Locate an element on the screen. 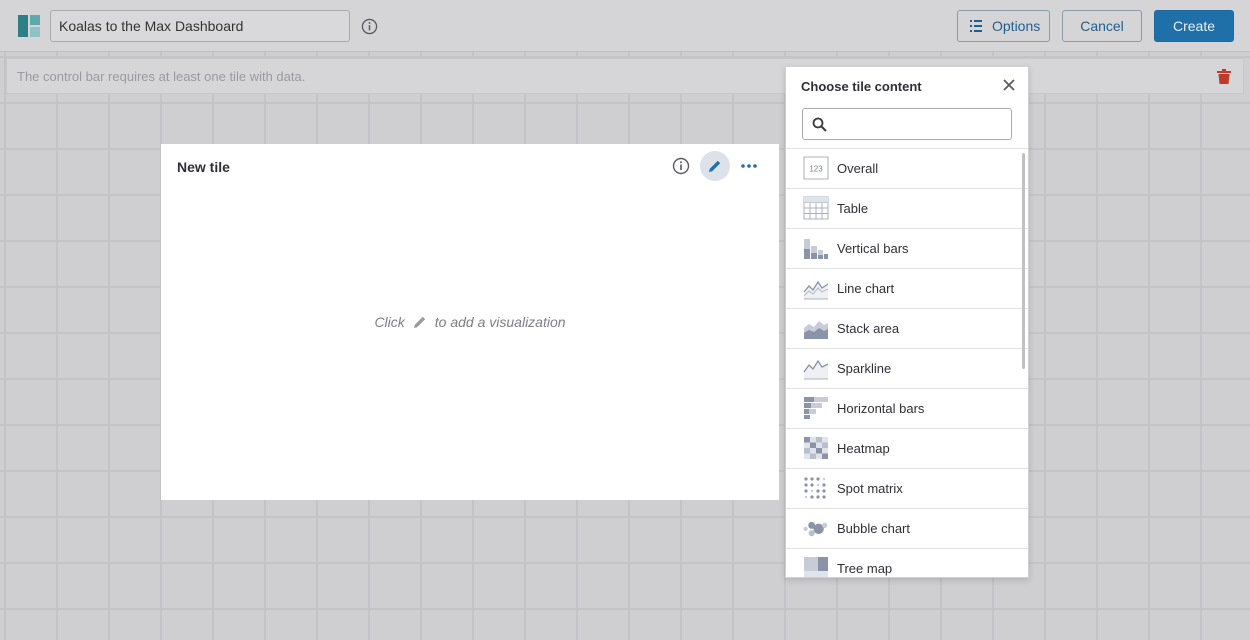 The height and width of the screenshot is (640, 1250). list-item-label: Sparkline is located at coordinates (864, 368).